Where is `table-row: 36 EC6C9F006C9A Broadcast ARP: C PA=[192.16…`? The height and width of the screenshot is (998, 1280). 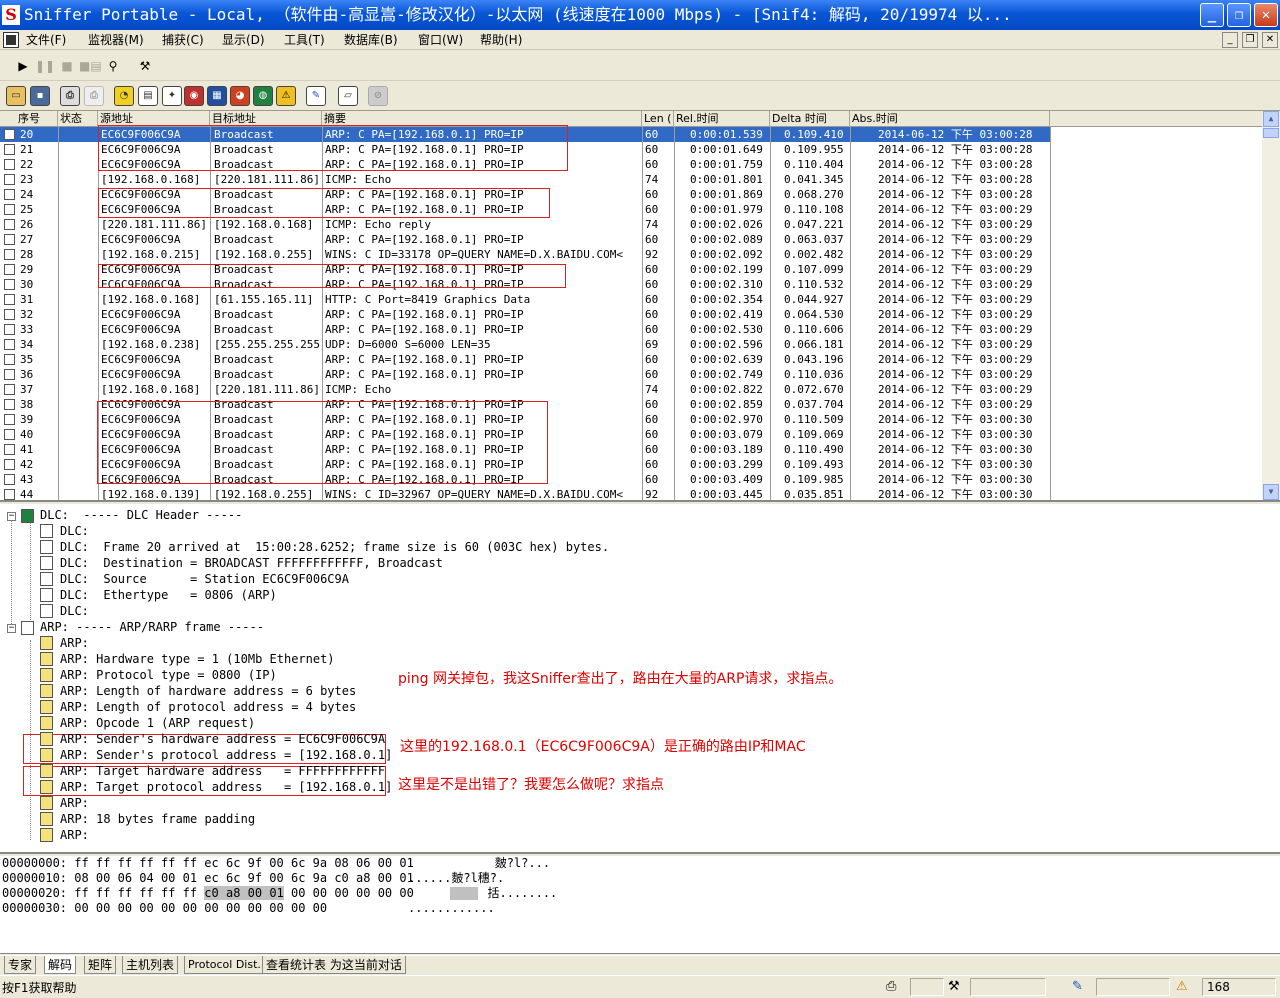
table-row: 36 EC6C9F006C9A Broadcast ARP: C PA=[192.16… is located at coordinates (525, 374).